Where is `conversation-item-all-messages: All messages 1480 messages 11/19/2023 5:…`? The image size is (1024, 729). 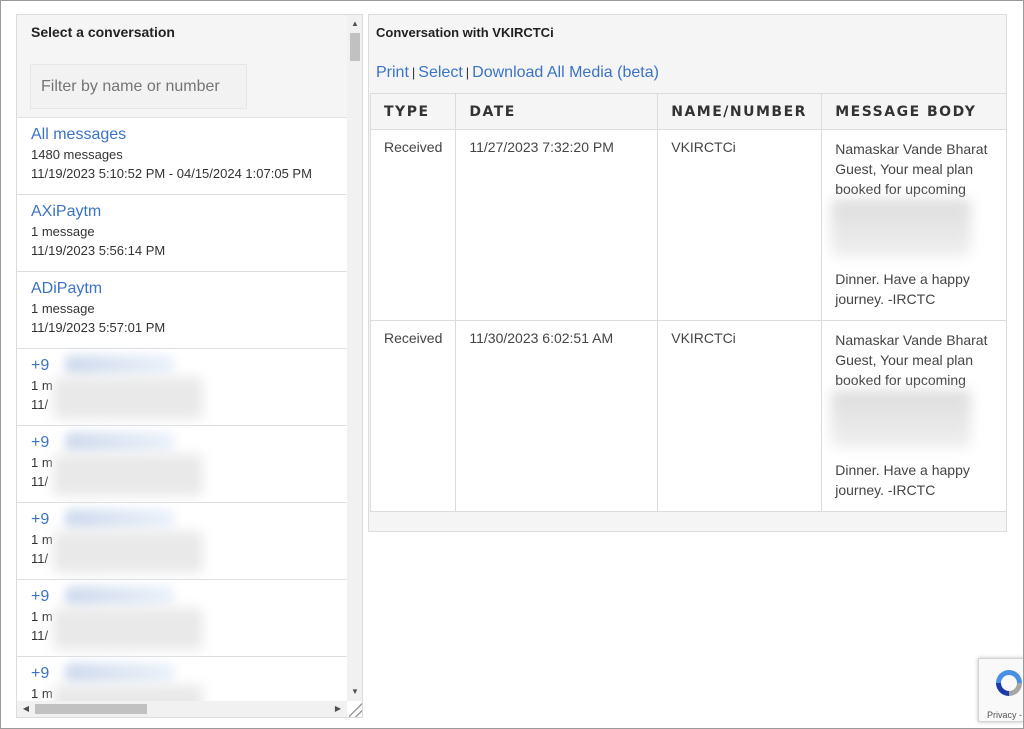 conversation-item-all-messages: All messages 1480 messages 11/19/2023 5:… is located at coordinates (182, 156).